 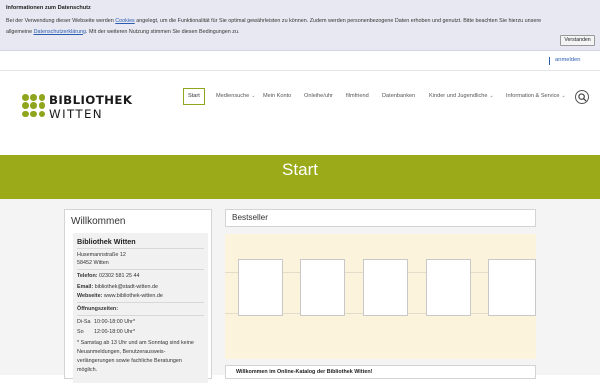 I want to click on hours-note: Neuanmeldungen, Benutzerausweis-, so click(x=121, y=352).